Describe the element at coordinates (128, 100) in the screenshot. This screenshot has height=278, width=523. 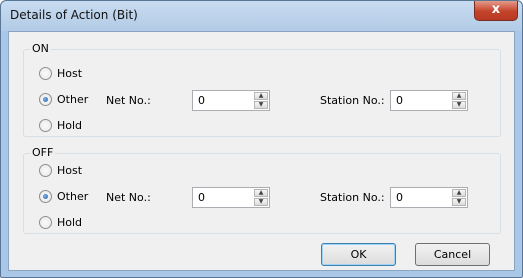
I see `on-net-no-label: Net No.:` at that location.